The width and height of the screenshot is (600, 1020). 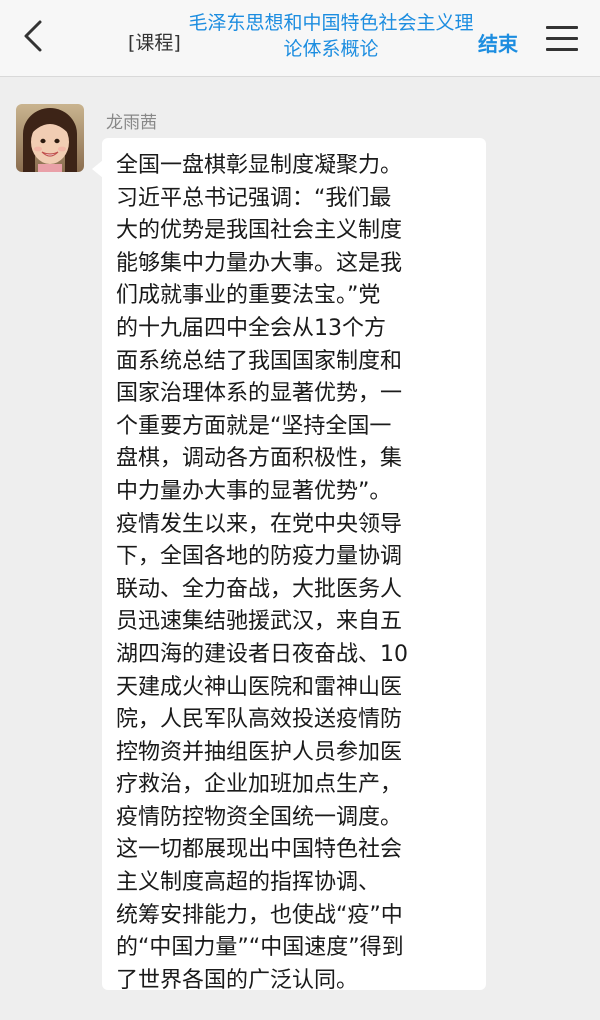 What do you see at coordinates (154, 43) in the screenshot?
I see `course-tag: [课程]` at bounding box center [154, 43].